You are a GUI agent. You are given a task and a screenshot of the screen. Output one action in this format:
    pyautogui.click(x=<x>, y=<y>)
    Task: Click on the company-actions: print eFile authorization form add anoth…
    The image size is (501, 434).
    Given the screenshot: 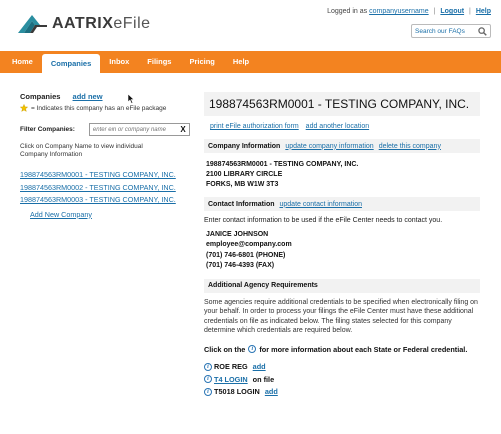 What is the action you would take?
    pyautogui.click(x=342, y=126)
    